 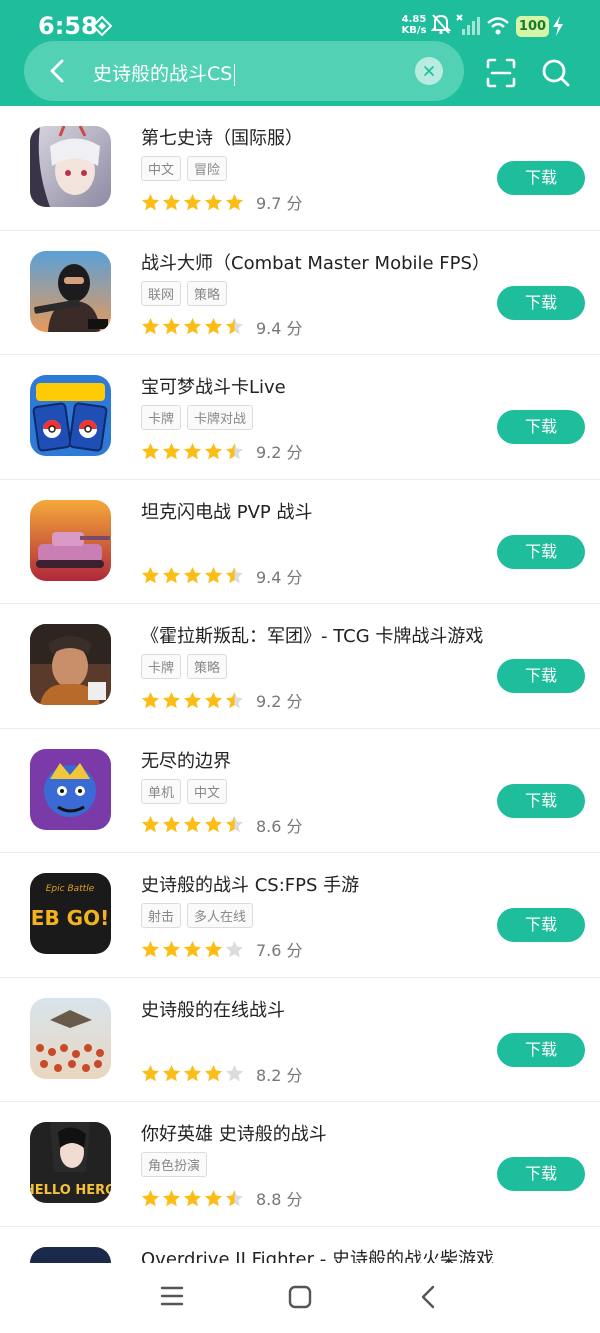 What do you see at coordinates (250, 884) in the screenshot?
I see `app-name: 史诗般的战斗 CS:FPS 手游` at bounding box center [250, 884].